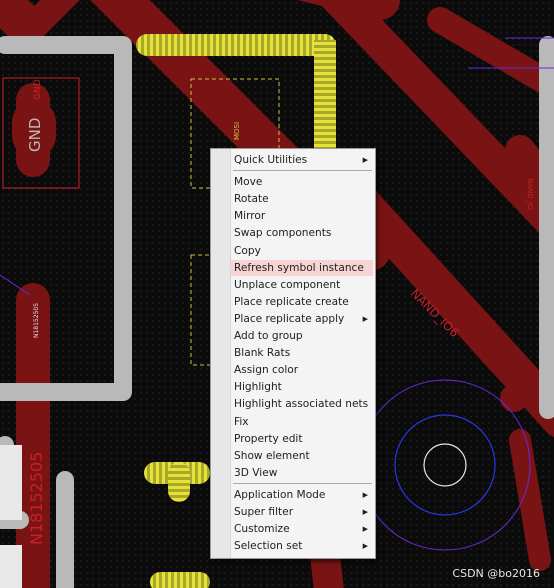  What do you see at coordinates (302, 456) in the screenshot?
I see `menu-item-show-element: Show element` at bounding box center [302, 456].